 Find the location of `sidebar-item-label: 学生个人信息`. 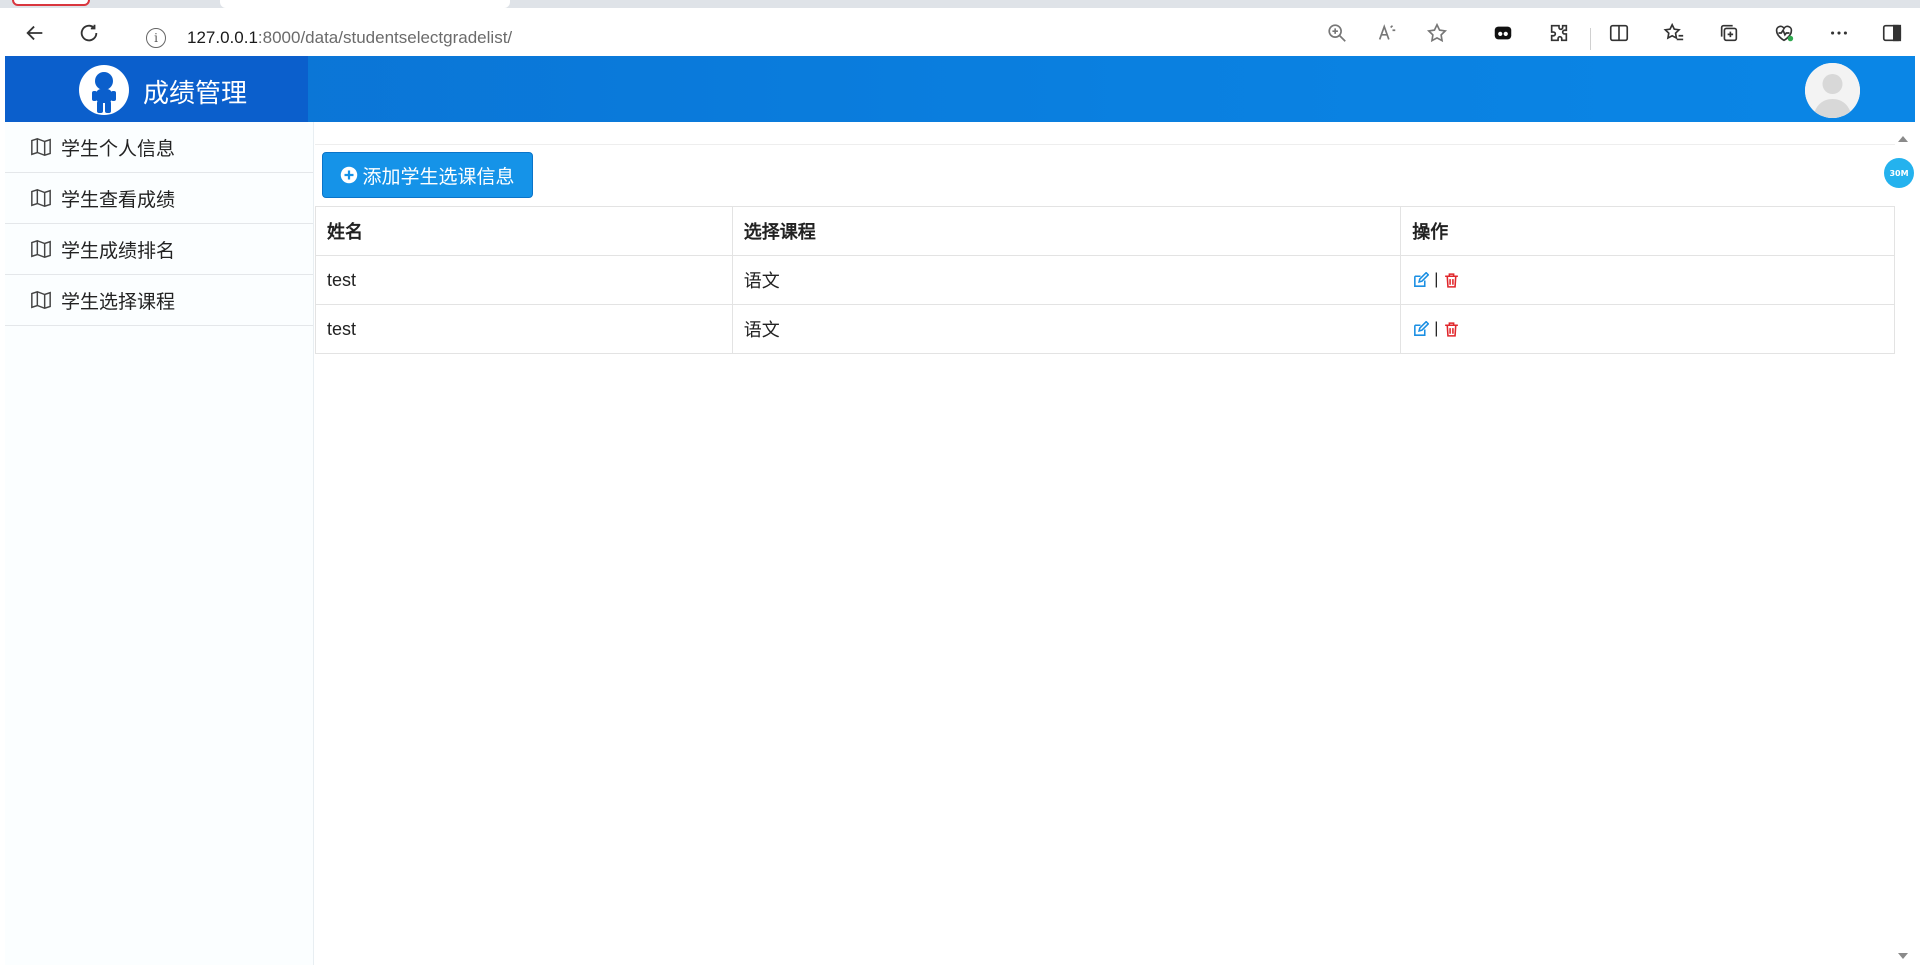

sidebar-item-label: 学生个人信息 is located at coordinates (118, 148).